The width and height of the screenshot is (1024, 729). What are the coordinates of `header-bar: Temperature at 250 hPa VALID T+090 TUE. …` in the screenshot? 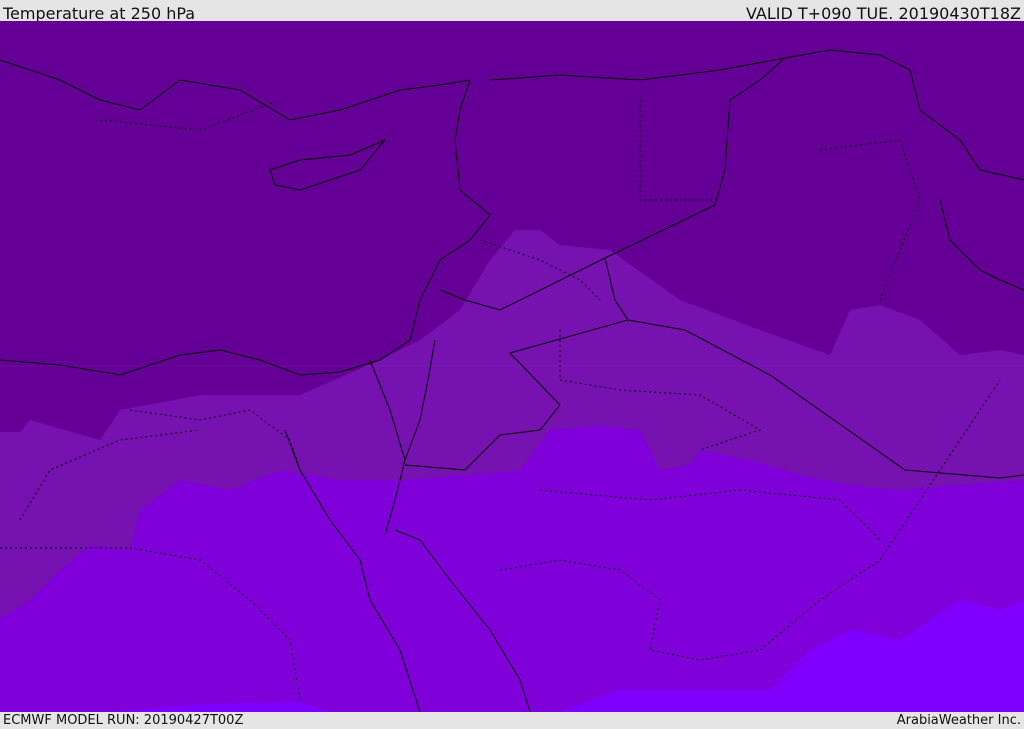 It's located at (512, 11).